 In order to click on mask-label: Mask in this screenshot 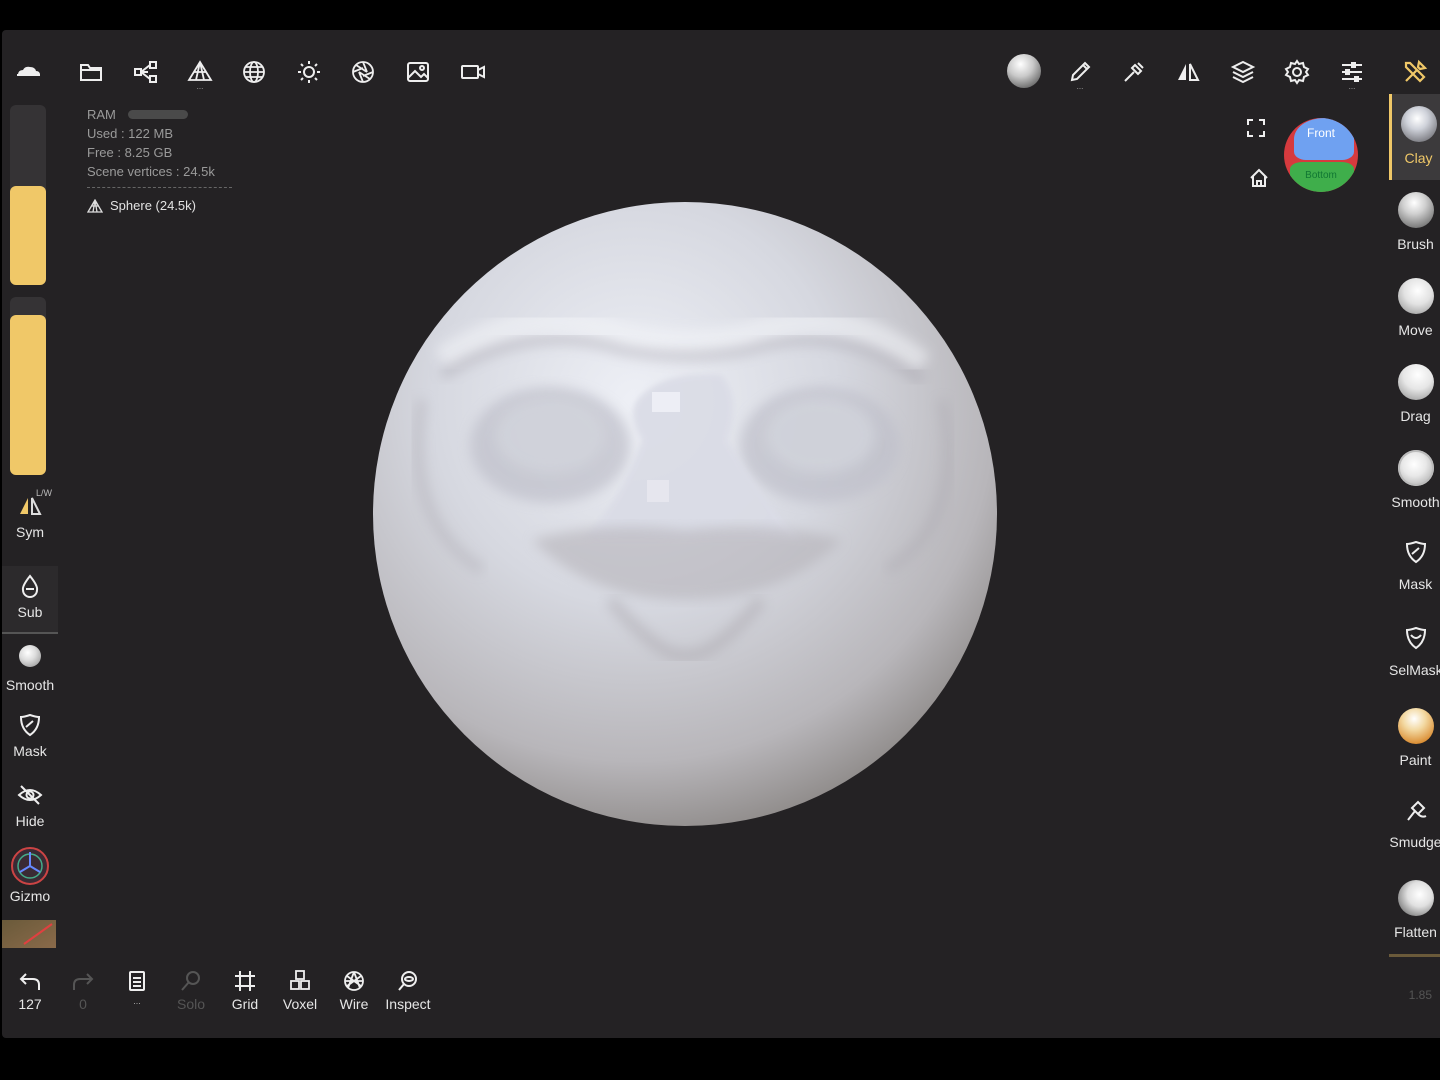, I will do `click(30, 751)`.